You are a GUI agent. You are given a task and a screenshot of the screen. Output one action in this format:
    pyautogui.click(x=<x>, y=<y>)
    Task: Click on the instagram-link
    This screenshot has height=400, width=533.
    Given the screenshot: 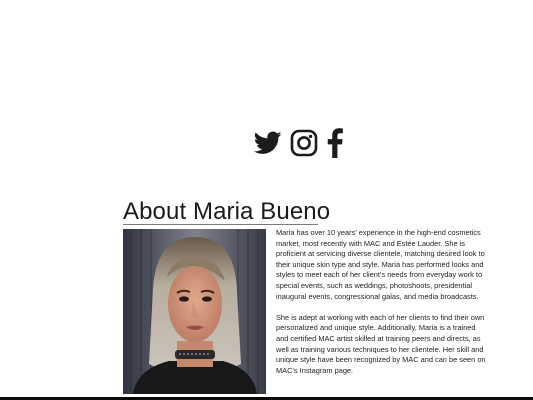 What is the action you would take?
    pyautogui.click(x=304, y=143)
    